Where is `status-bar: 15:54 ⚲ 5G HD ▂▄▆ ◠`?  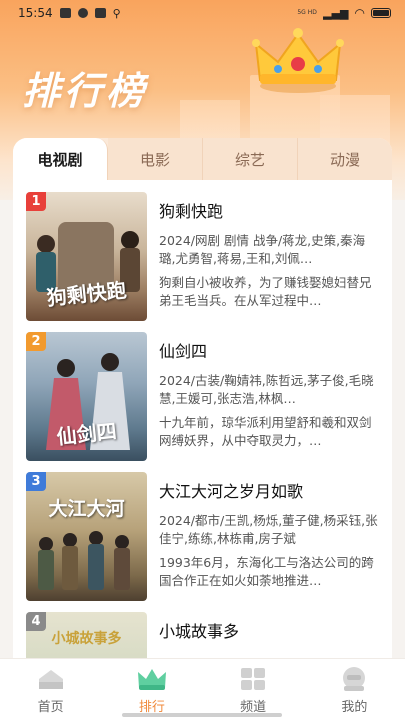
status-bar: 15:54 ⚲ 5G HD ▂▄▆ ◠ is located at coordinates (202, 13).